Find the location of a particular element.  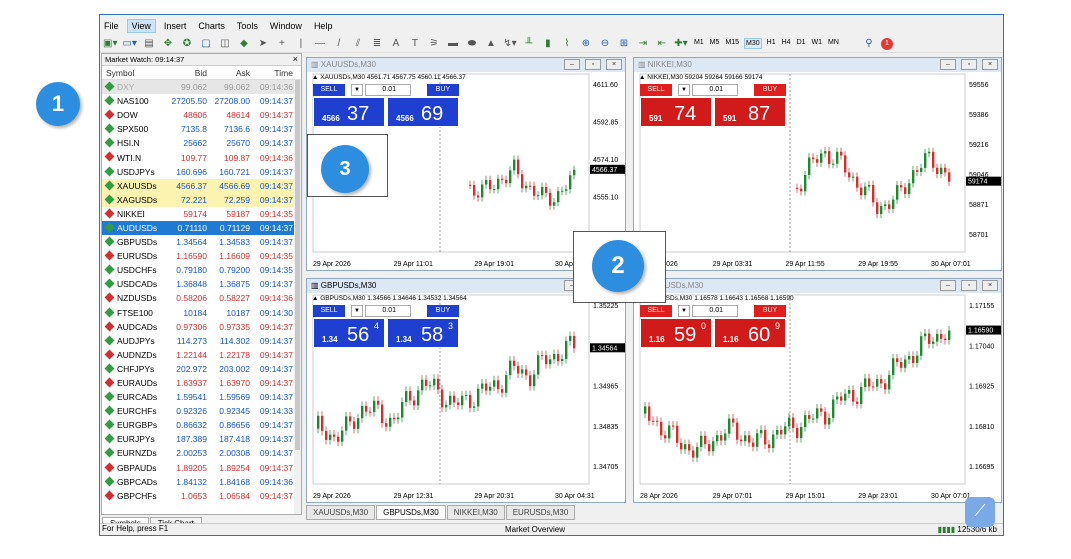

triangle-icon: ▲ is located at coordinates (491, 44).